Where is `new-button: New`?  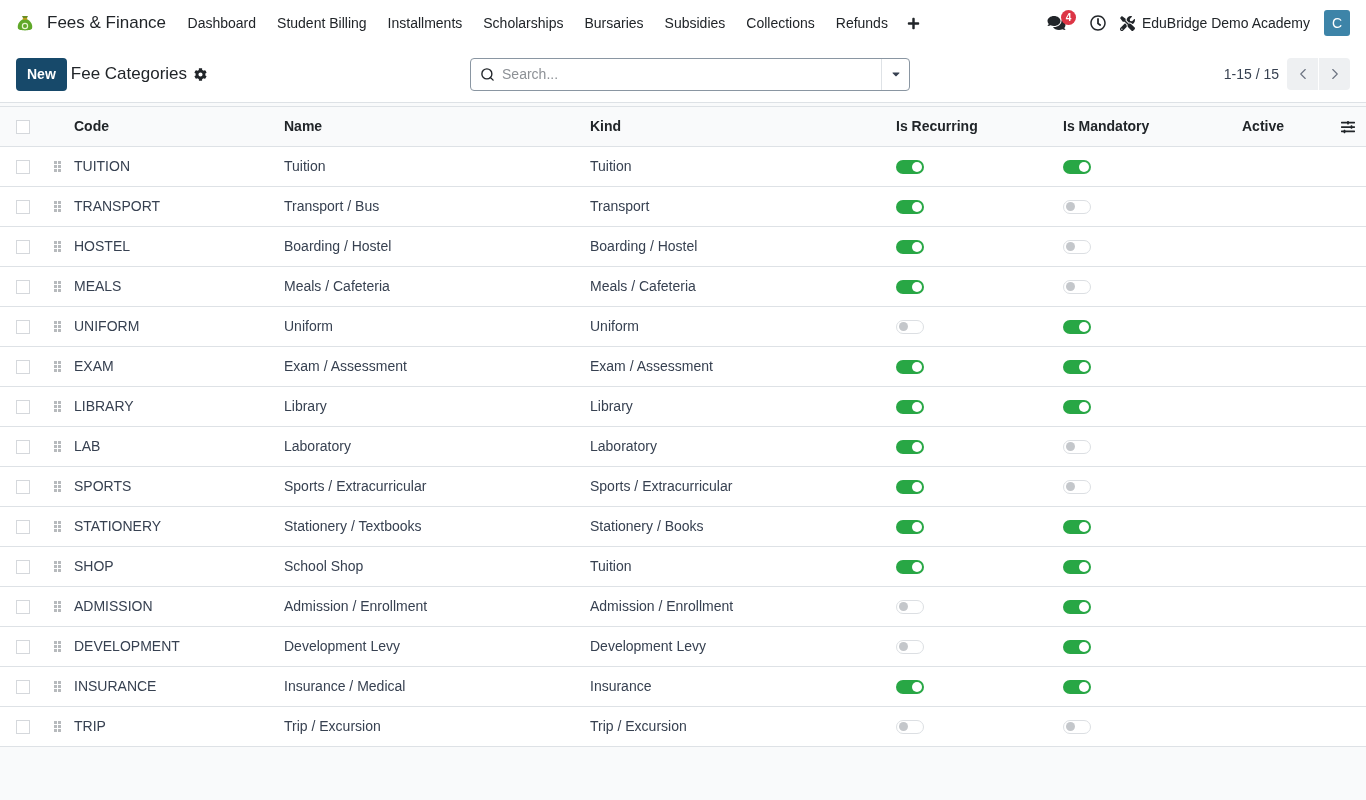
new-button: New is located at coordinates (41, 74).